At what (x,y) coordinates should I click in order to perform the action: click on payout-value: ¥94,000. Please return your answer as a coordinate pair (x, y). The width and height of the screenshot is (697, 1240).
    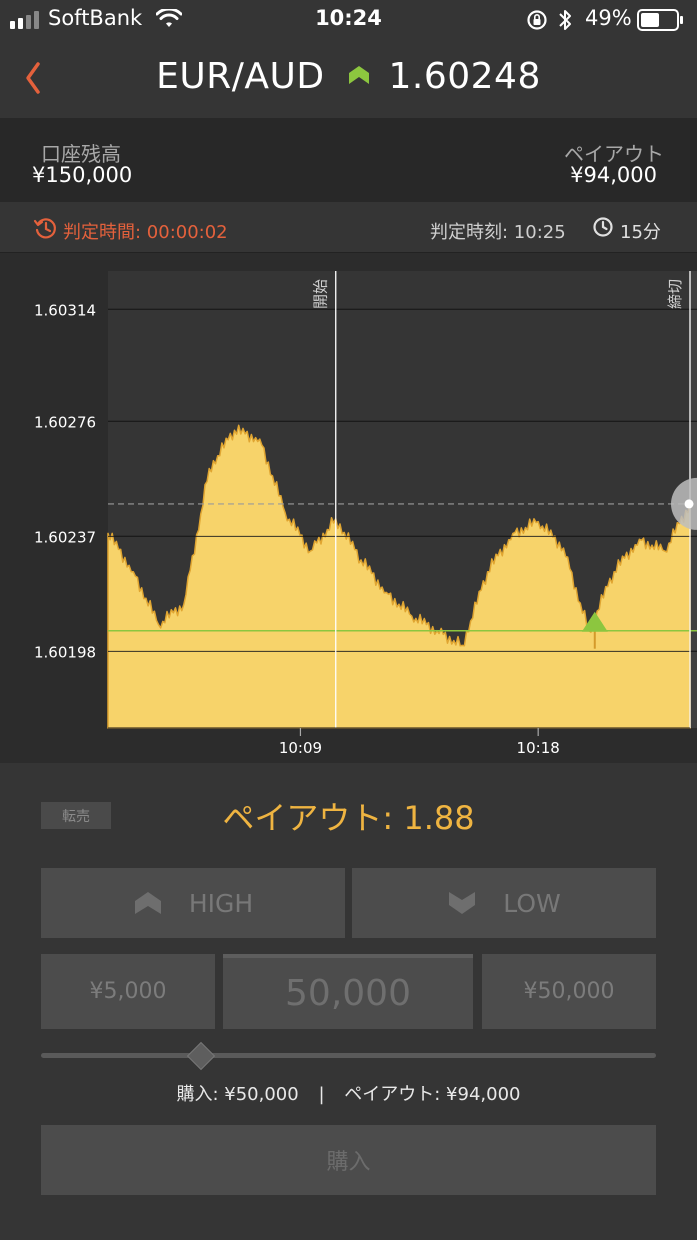
    Looking at the image, I should click on (613, 175).